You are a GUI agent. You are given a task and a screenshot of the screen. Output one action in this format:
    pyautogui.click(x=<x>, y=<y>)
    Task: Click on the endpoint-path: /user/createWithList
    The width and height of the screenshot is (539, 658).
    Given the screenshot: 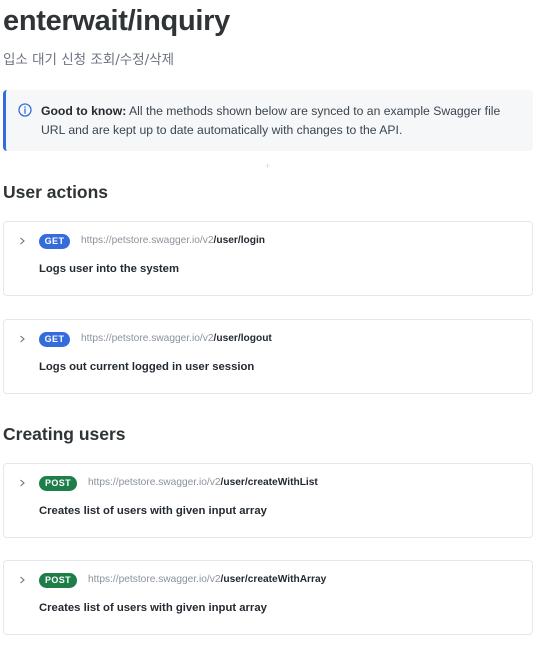 What is the action you would take?
    pyautogui.click(x=269, y=482)
    